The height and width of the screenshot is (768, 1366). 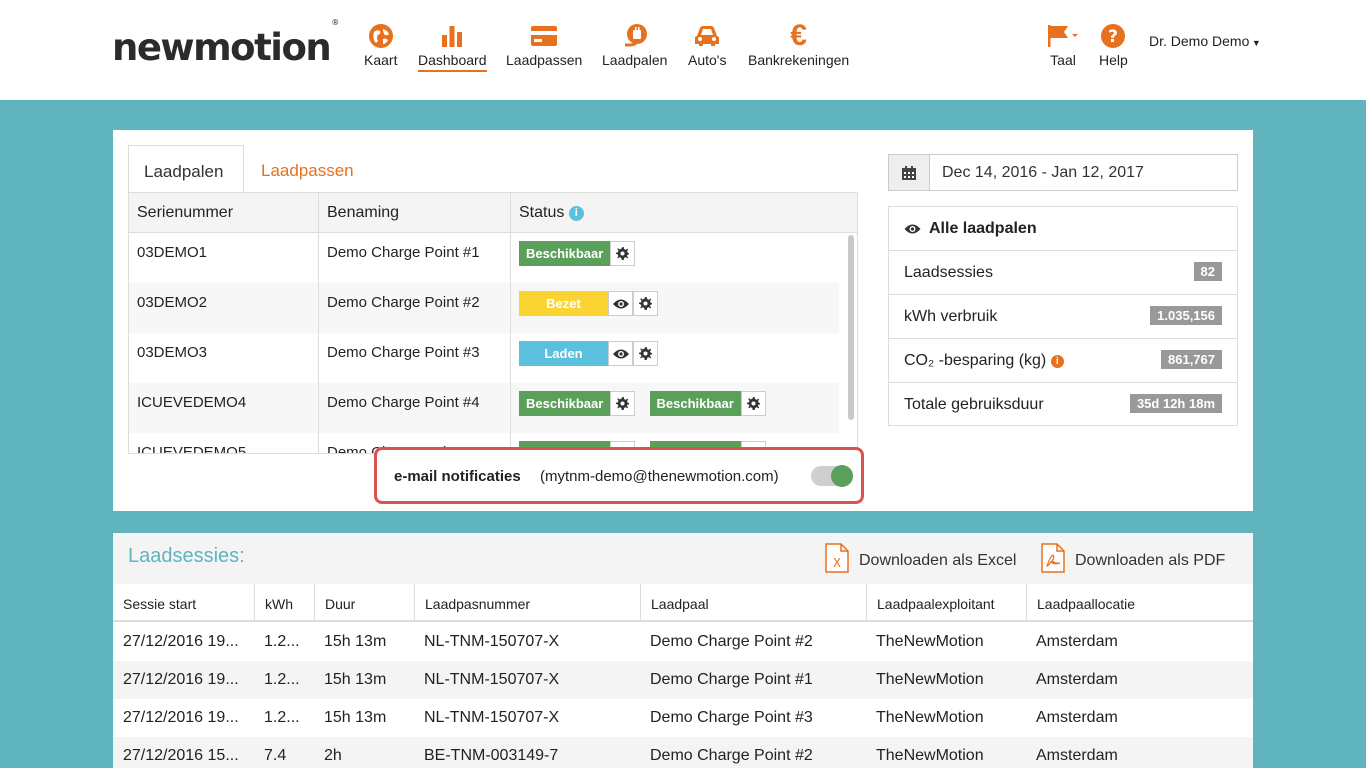 What do you see at coordinates (753, 603) in the screenshot?
I see `col-laadpaal: Laadpaal` at bounding box center [753, 603].